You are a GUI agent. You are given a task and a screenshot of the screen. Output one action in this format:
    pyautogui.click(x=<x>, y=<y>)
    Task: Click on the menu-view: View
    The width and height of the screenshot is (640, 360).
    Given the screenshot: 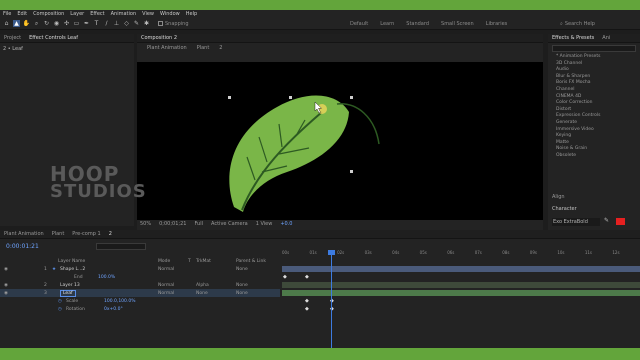 What is the action you would take?
    pyautogui.click(x=148, y=14)
    